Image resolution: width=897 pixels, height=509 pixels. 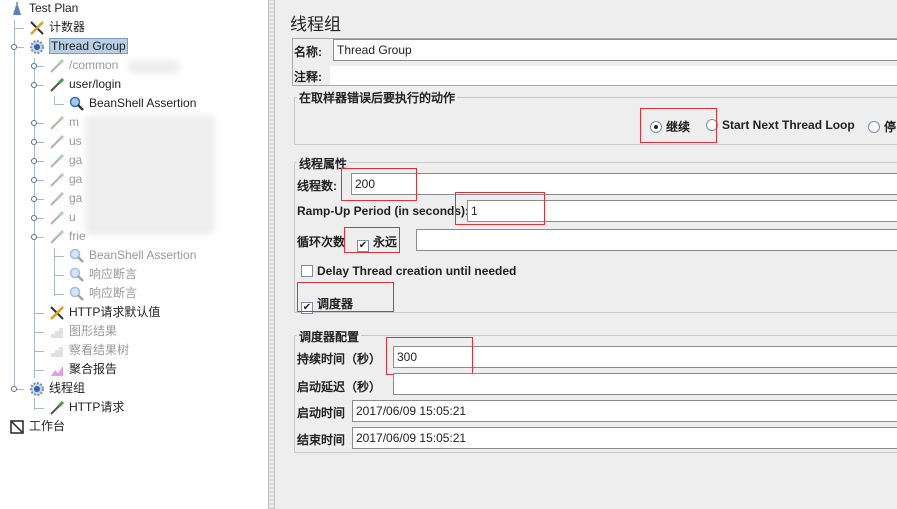 What do you see at coordinates (87, 407) in the screenshot?
I see `tree-node: HTTP请求` at bounding box center [87, 407].